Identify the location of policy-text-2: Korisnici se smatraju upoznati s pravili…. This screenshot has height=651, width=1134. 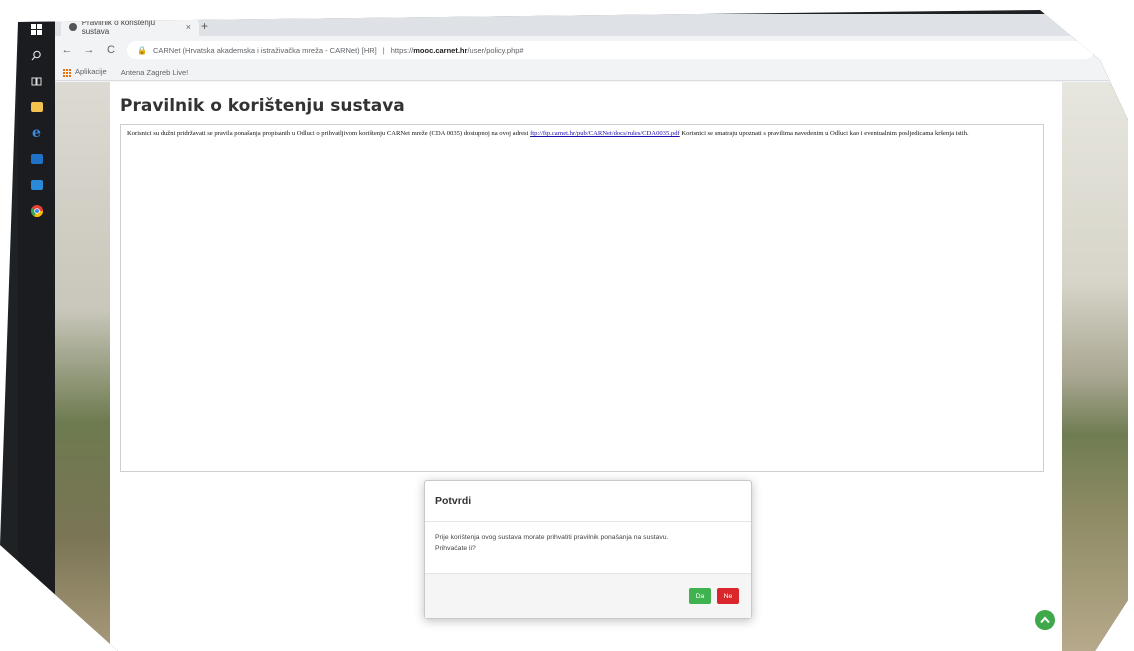
(825, 133).